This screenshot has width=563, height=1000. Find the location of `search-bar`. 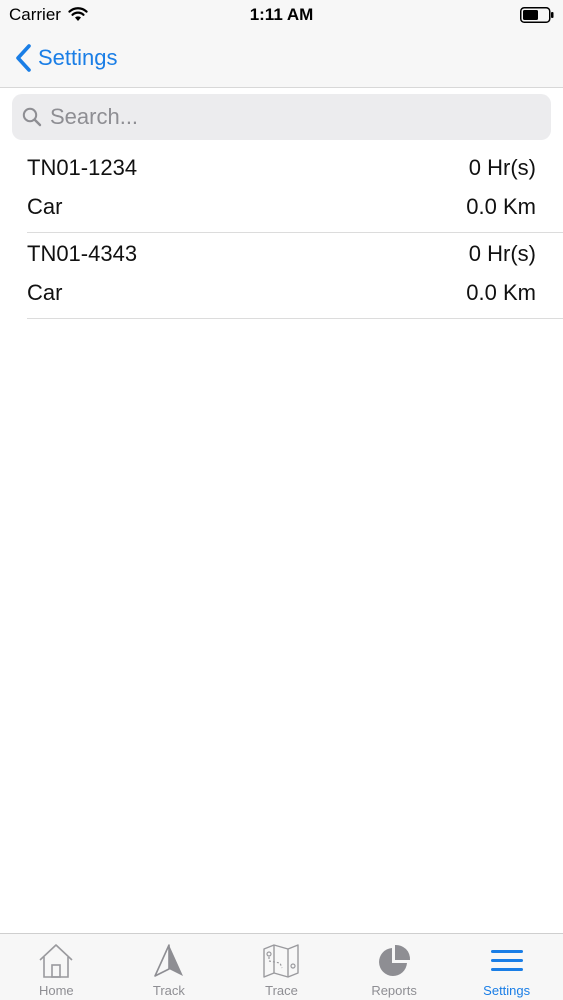

search-bar is located at coordinates (281, 117).